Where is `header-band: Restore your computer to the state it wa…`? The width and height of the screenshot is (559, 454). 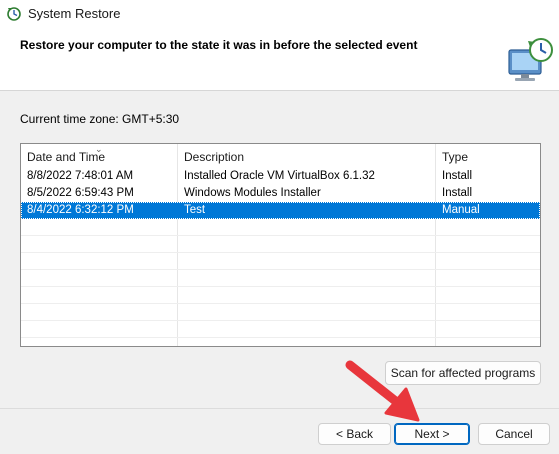 header-band: Restore your computer to the state it wa… is located at coordinates (279, 59).